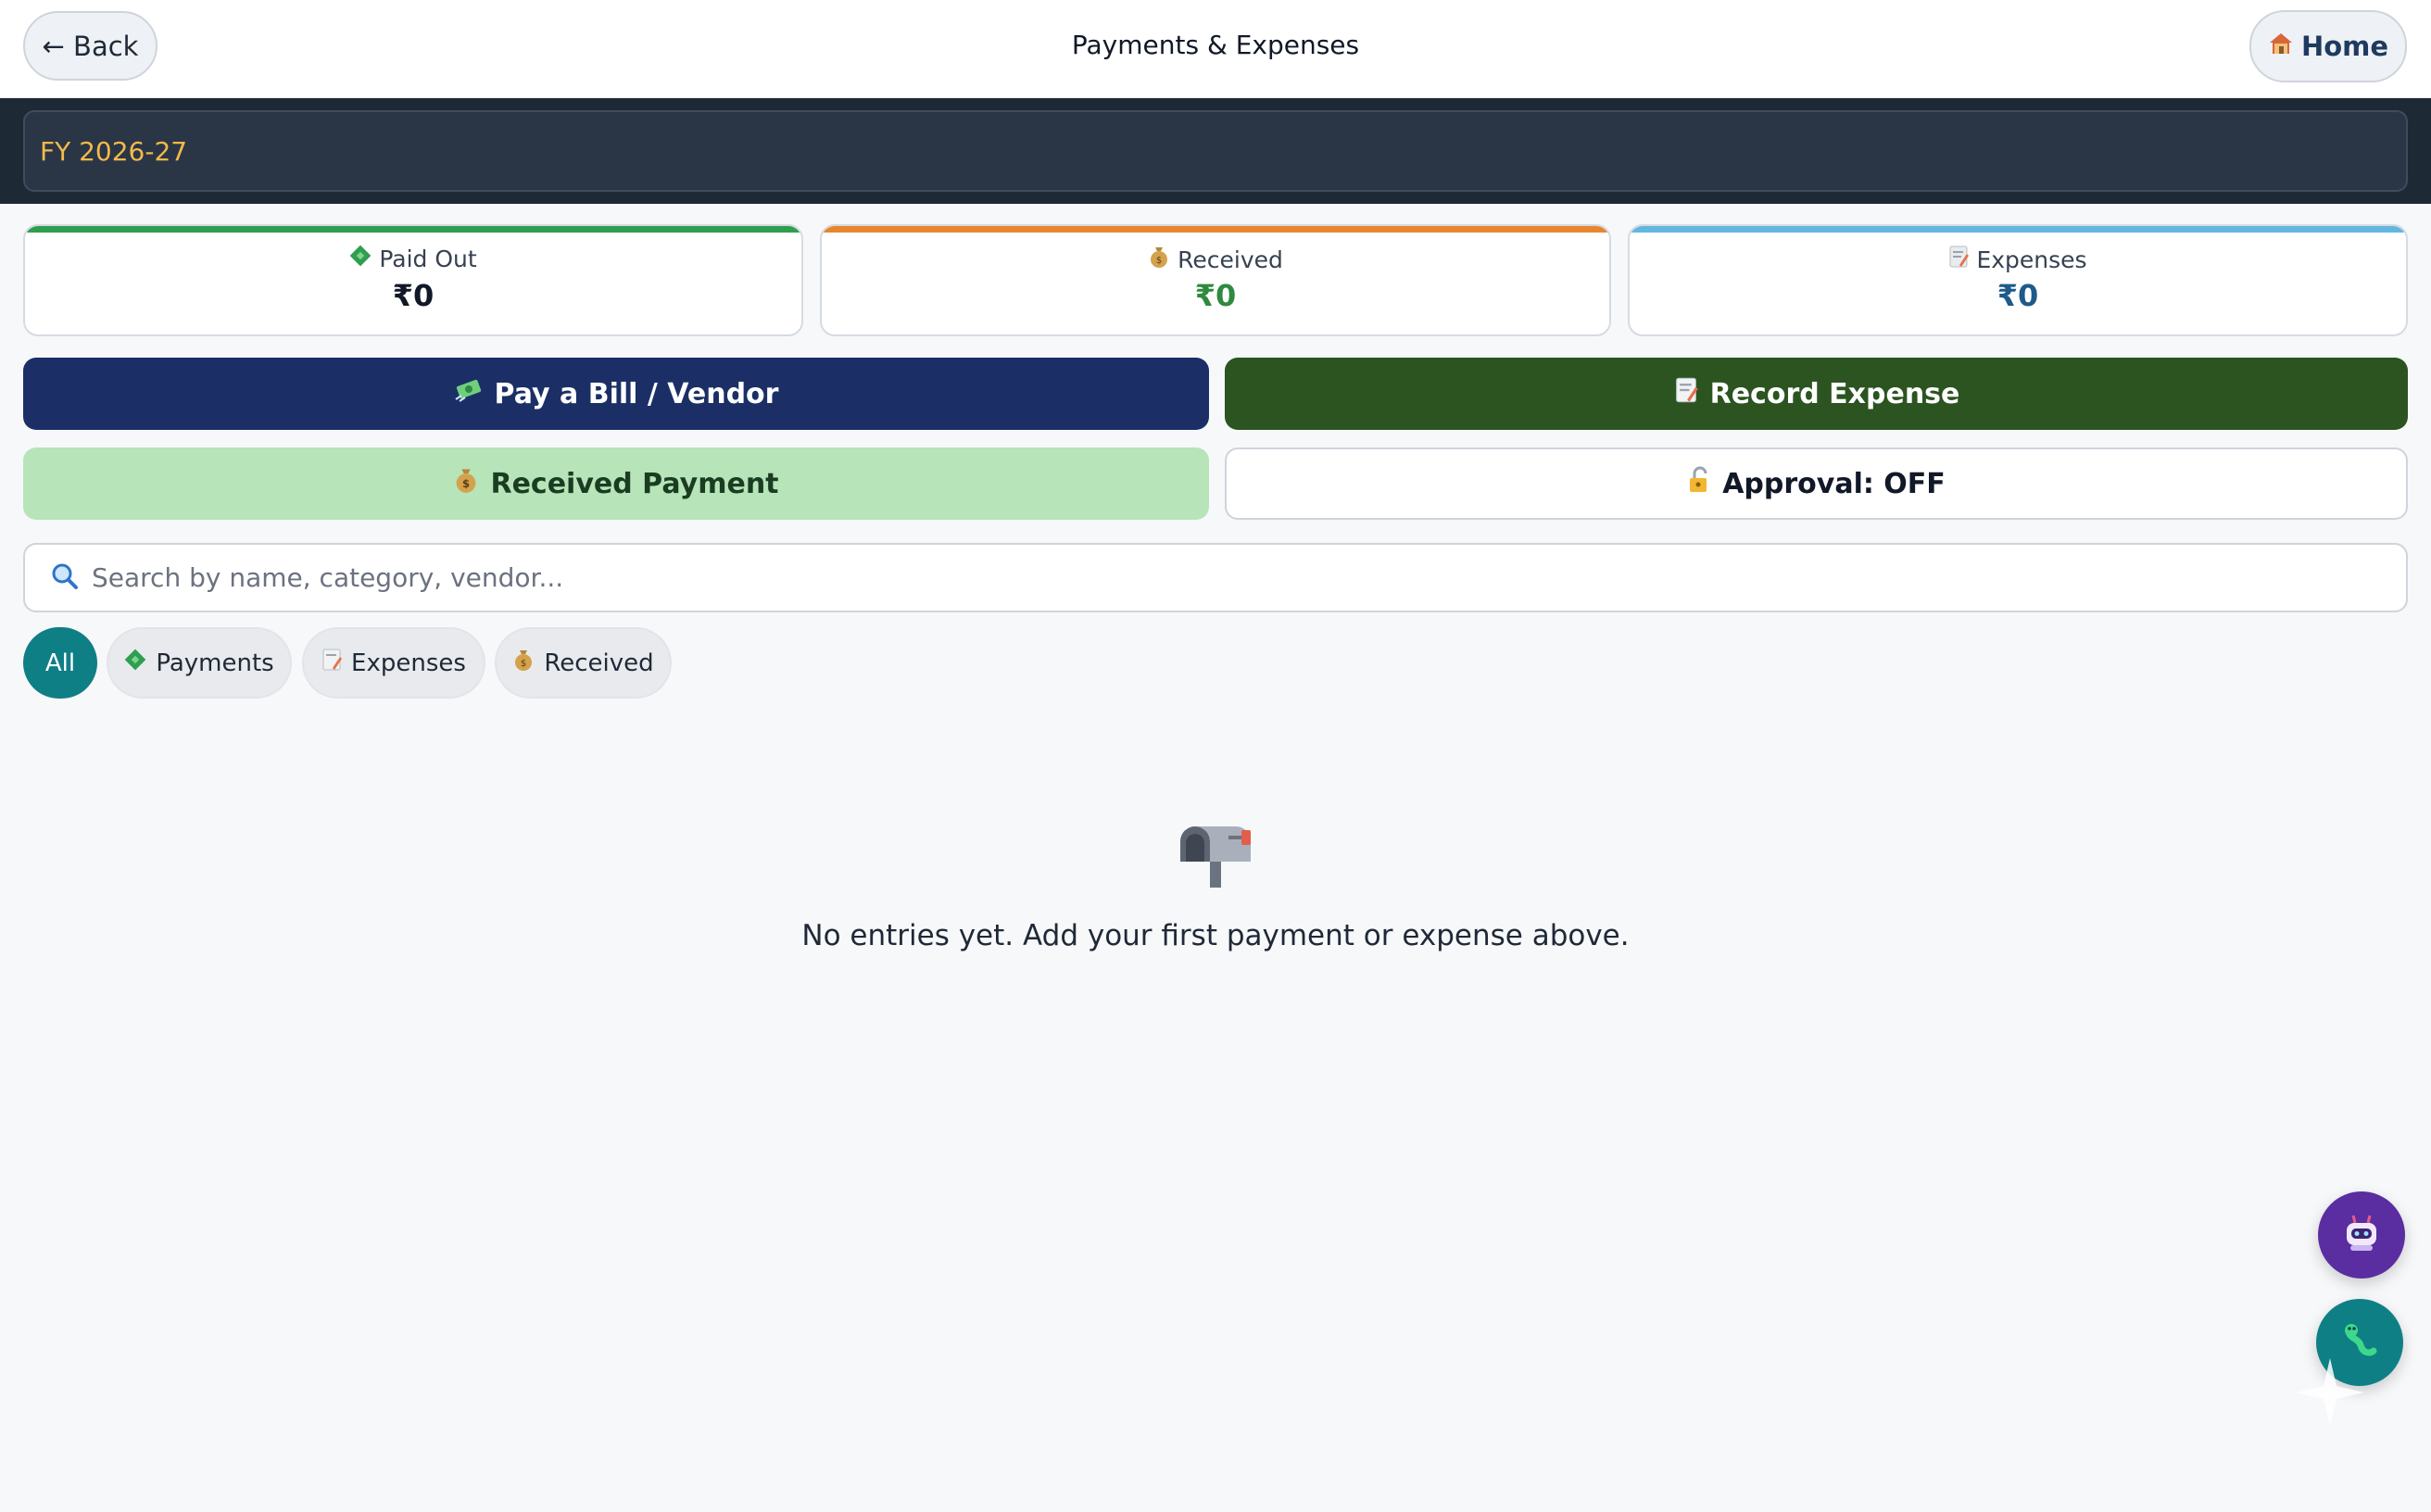 Image resolution: width=2431 pixels, height=1512 pixels. Describe the element at coordinates (599, 663) in the screenshot. I see `filter-chip-received-label: Received` at that location.